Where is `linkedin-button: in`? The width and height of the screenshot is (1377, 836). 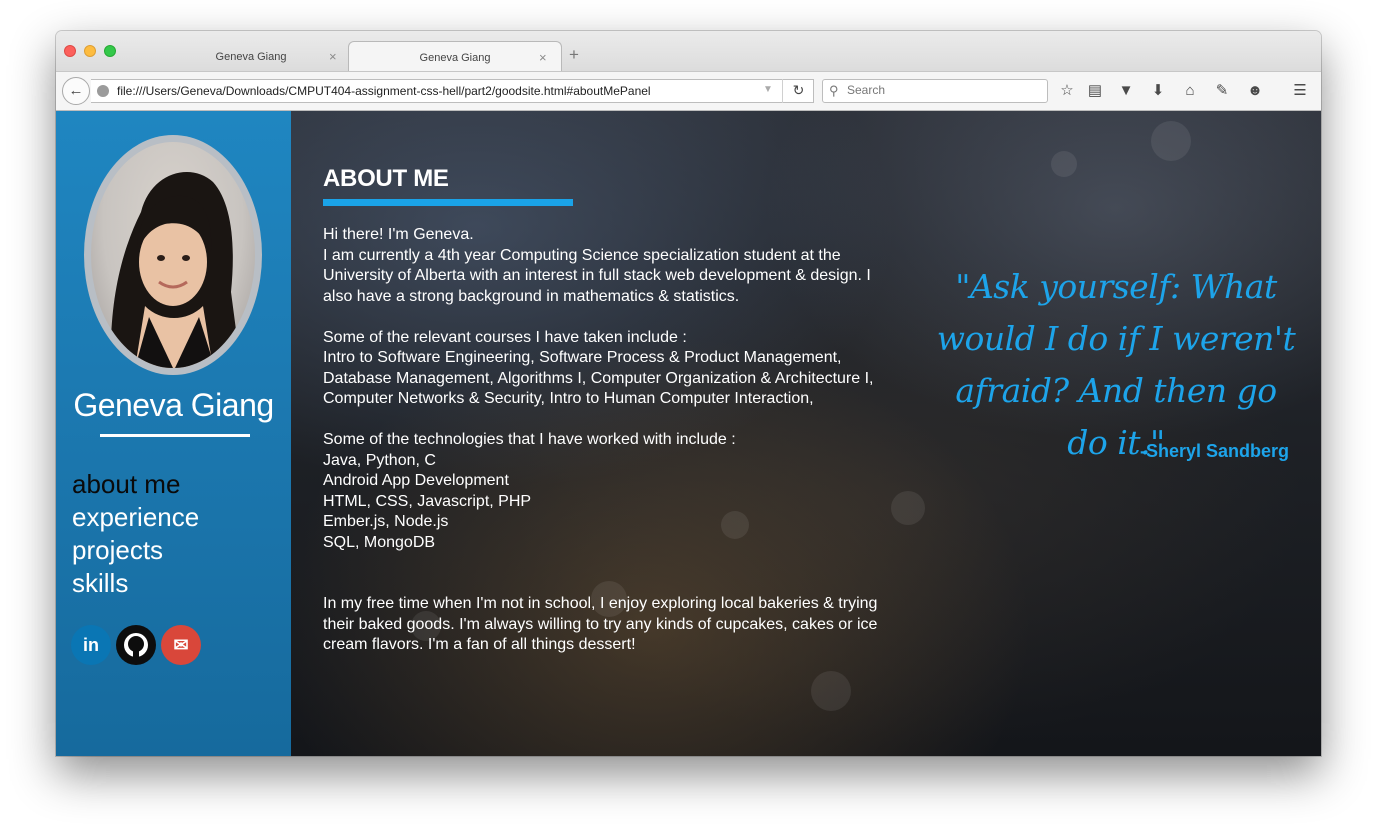
linkedin-button: in is located at coordinates (91, 645).